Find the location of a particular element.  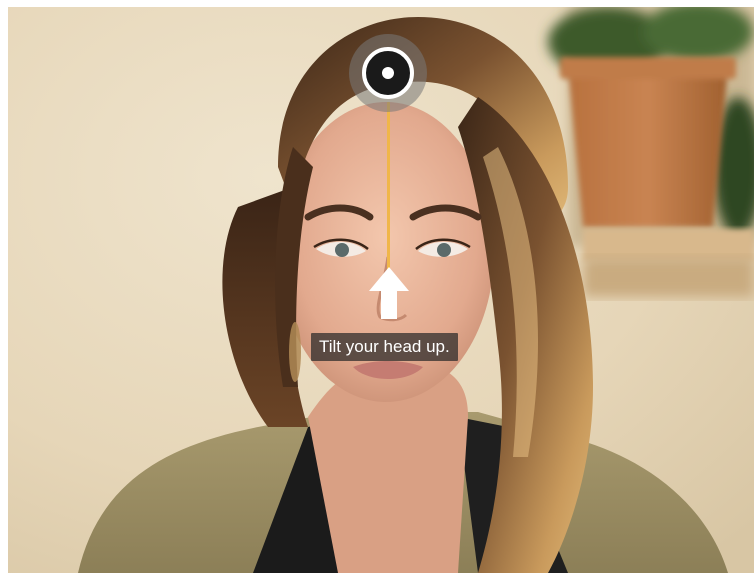

target-ring is located at coordinates (388, 73).